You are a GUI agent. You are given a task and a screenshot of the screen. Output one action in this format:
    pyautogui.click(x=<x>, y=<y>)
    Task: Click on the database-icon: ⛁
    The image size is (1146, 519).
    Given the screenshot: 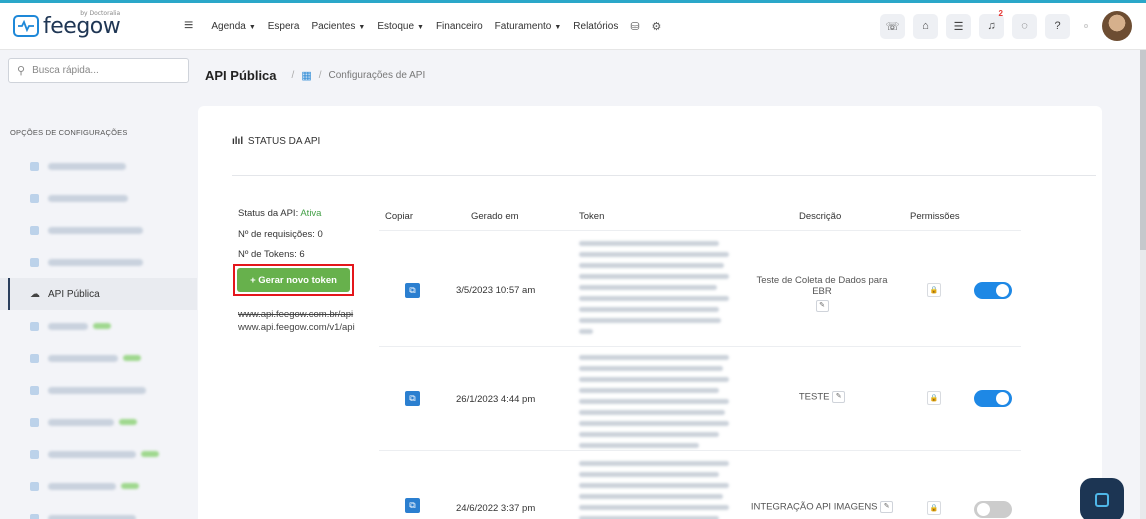 What is the action you would take?
    pyautogui.click(x=634, y=26)
    